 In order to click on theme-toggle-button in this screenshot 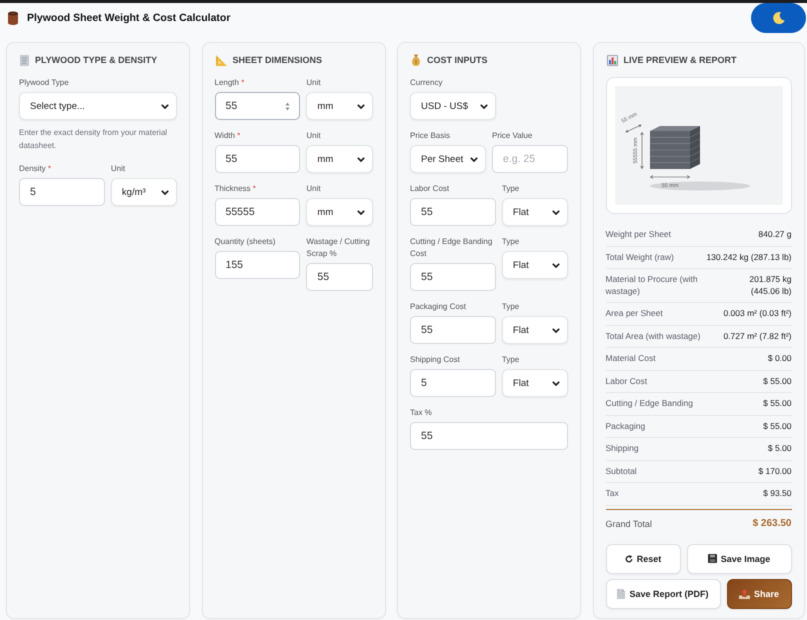, I will do `click(778, 18)`.